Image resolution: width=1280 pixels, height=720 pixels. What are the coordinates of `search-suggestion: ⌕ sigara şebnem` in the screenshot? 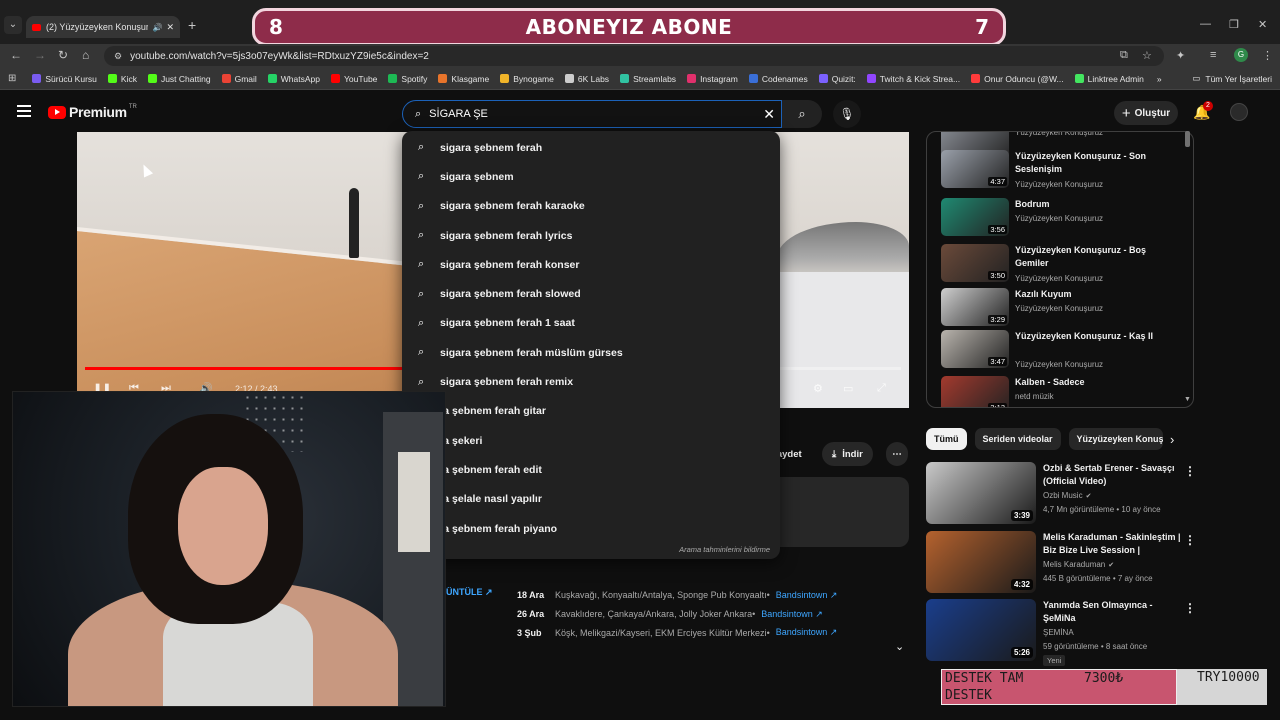 It's located at (591, 176).